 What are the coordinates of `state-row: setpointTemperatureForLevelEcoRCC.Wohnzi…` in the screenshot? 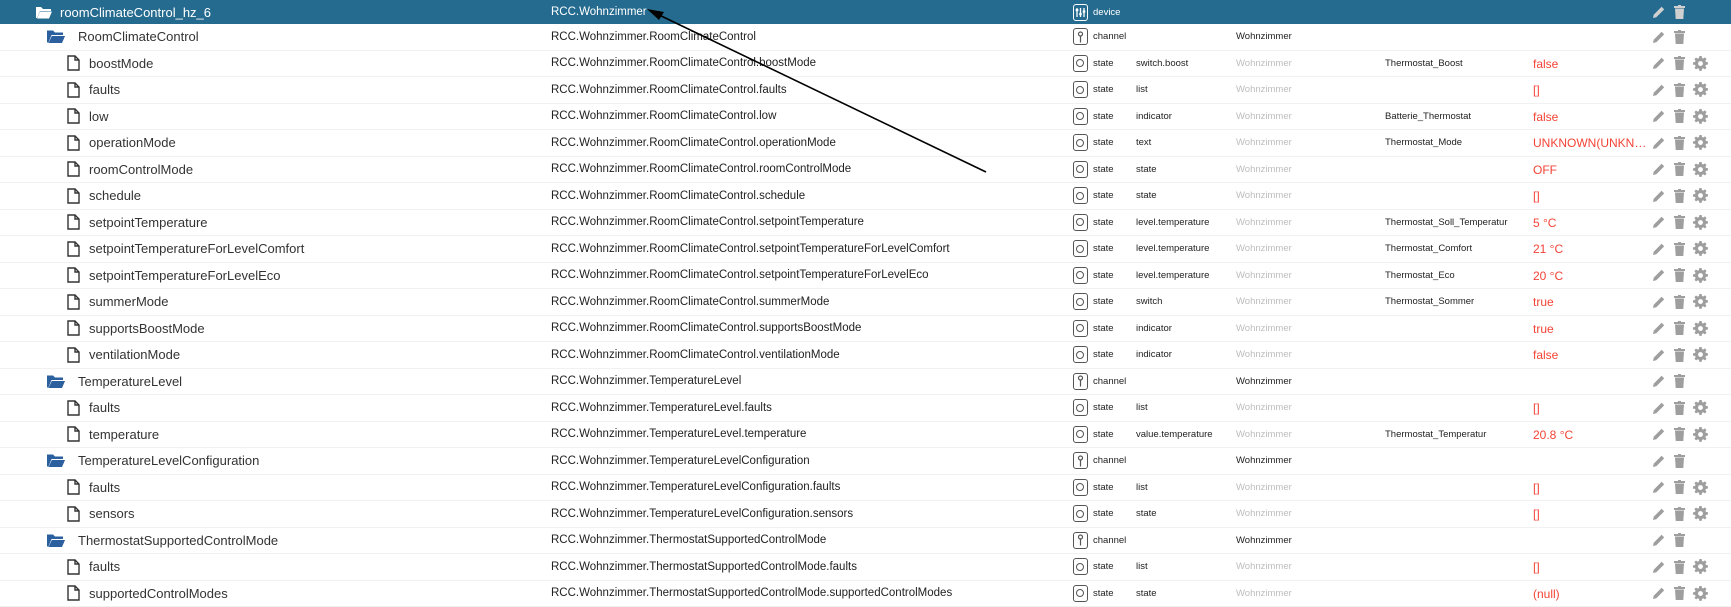 It's located at (865, 276).